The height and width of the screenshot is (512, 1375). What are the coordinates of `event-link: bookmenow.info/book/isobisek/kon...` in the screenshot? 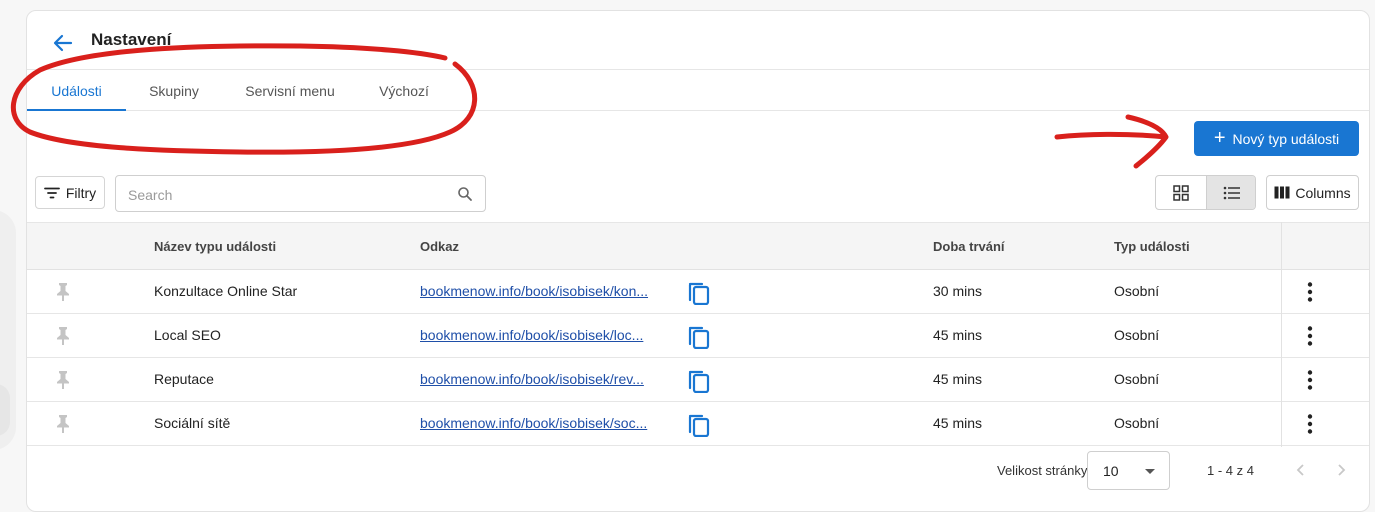 It's located at (534, 291).